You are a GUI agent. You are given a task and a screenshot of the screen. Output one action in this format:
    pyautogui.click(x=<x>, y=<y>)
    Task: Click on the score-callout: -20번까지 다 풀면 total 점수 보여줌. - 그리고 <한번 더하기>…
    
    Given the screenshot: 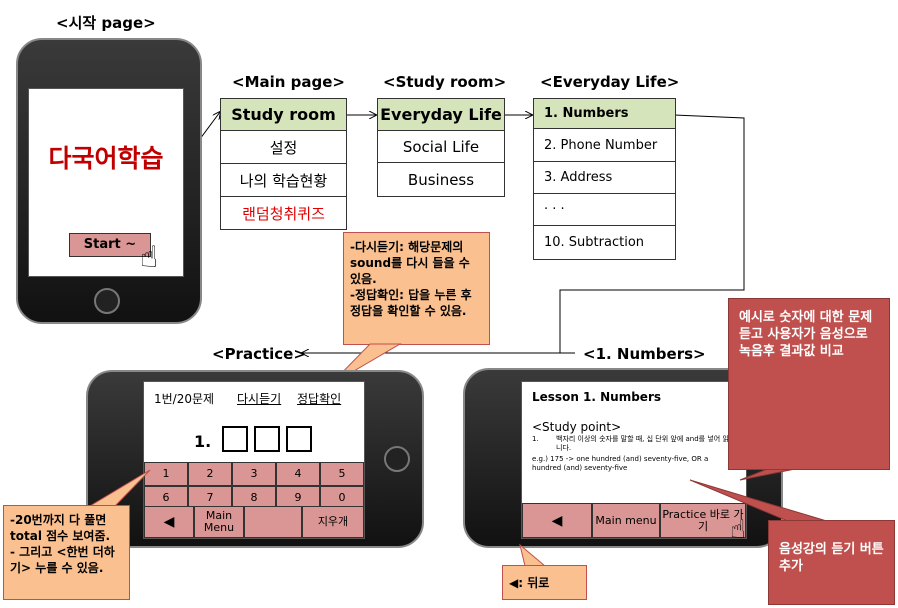 What is the action you would take?
    pyautogui.click(x=66, y=552)
    